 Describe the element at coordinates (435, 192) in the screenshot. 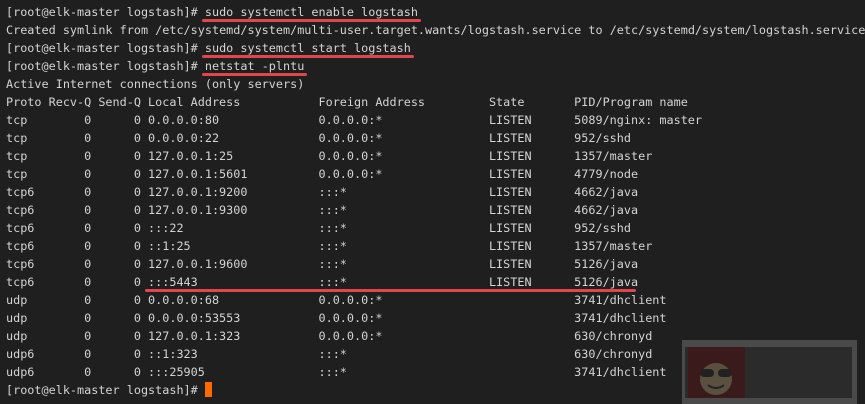

I see `table-row: tcp6 0 0 127.0.0.1:9200:::* LISTEN 4662/java` at that location.